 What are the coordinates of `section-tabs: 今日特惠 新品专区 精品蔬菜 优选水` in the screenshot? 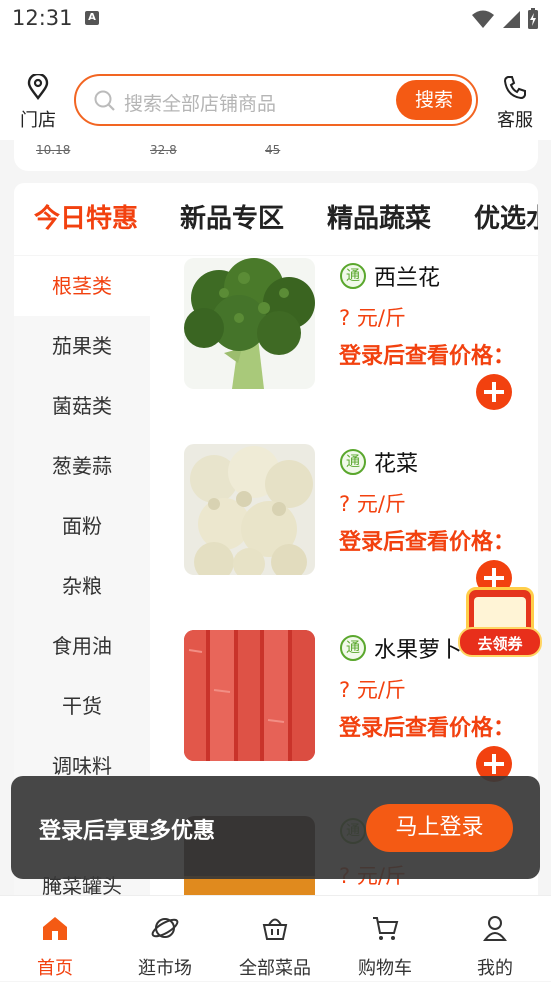 It's located at (276, 219).